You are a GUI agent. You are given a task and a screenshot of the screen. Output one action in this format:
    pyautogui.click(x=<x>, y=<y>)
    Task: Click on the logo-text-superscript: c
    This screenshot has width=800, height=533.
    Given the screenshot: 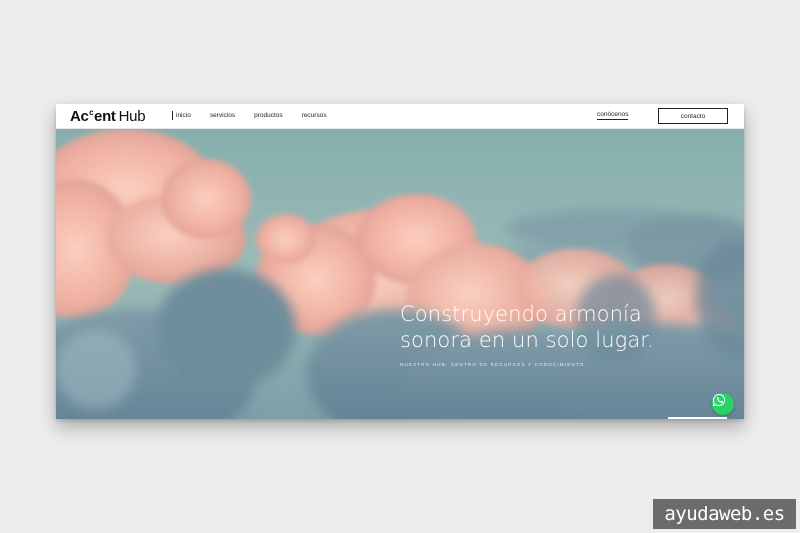 What is the action you would take?
    pyautogui.click(x=91, y=112)
    